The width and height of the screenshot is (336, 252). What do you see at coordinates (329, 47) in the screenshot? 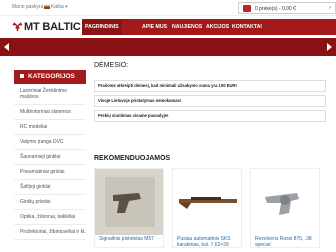
I see `slider-next-icon` at bounding box center [329, 47].